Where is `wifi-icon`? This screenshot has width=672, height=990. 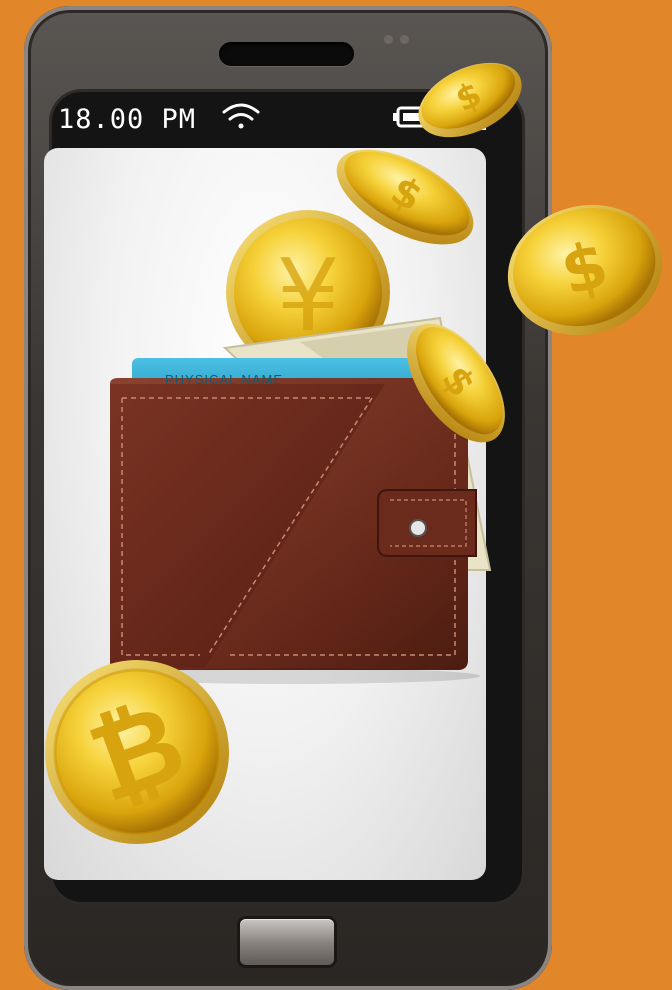 wifi-icon is located at coordinates (241, 116).